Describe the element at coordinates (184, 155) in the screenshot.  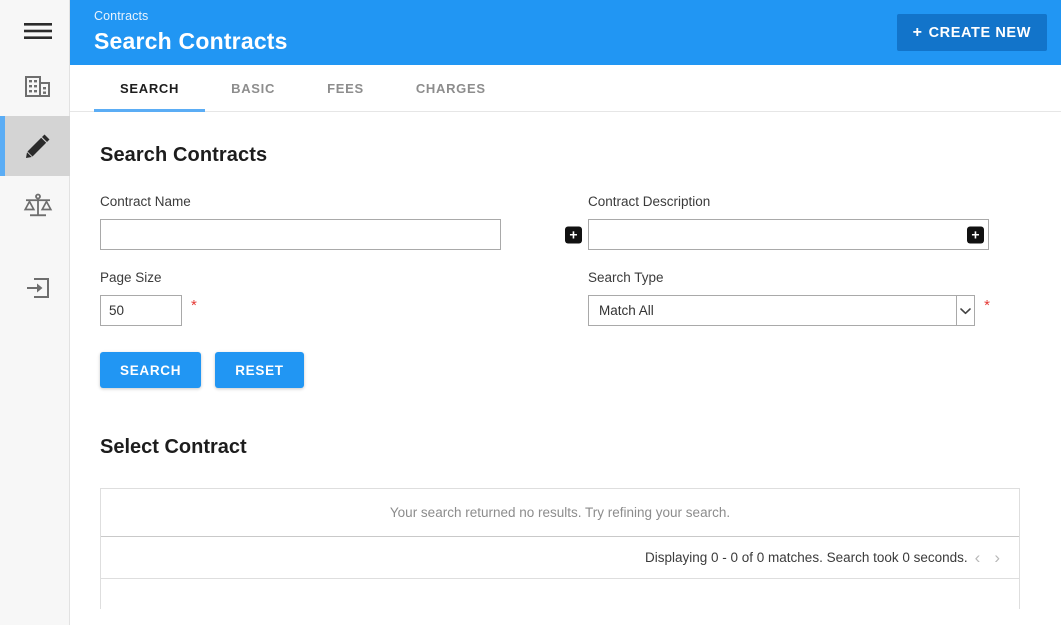
I see `search-section-title: Search Contracts` at that location.